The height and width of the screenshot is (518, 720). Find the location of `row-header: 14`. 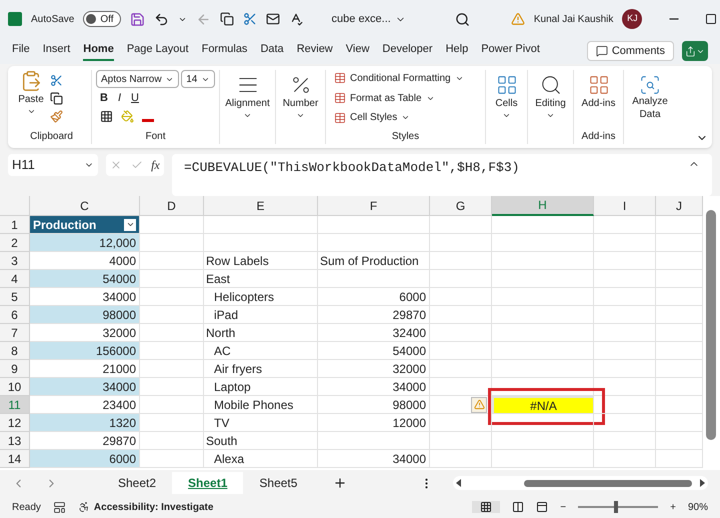

row-header: 14 is located at coordinates (15, 459).